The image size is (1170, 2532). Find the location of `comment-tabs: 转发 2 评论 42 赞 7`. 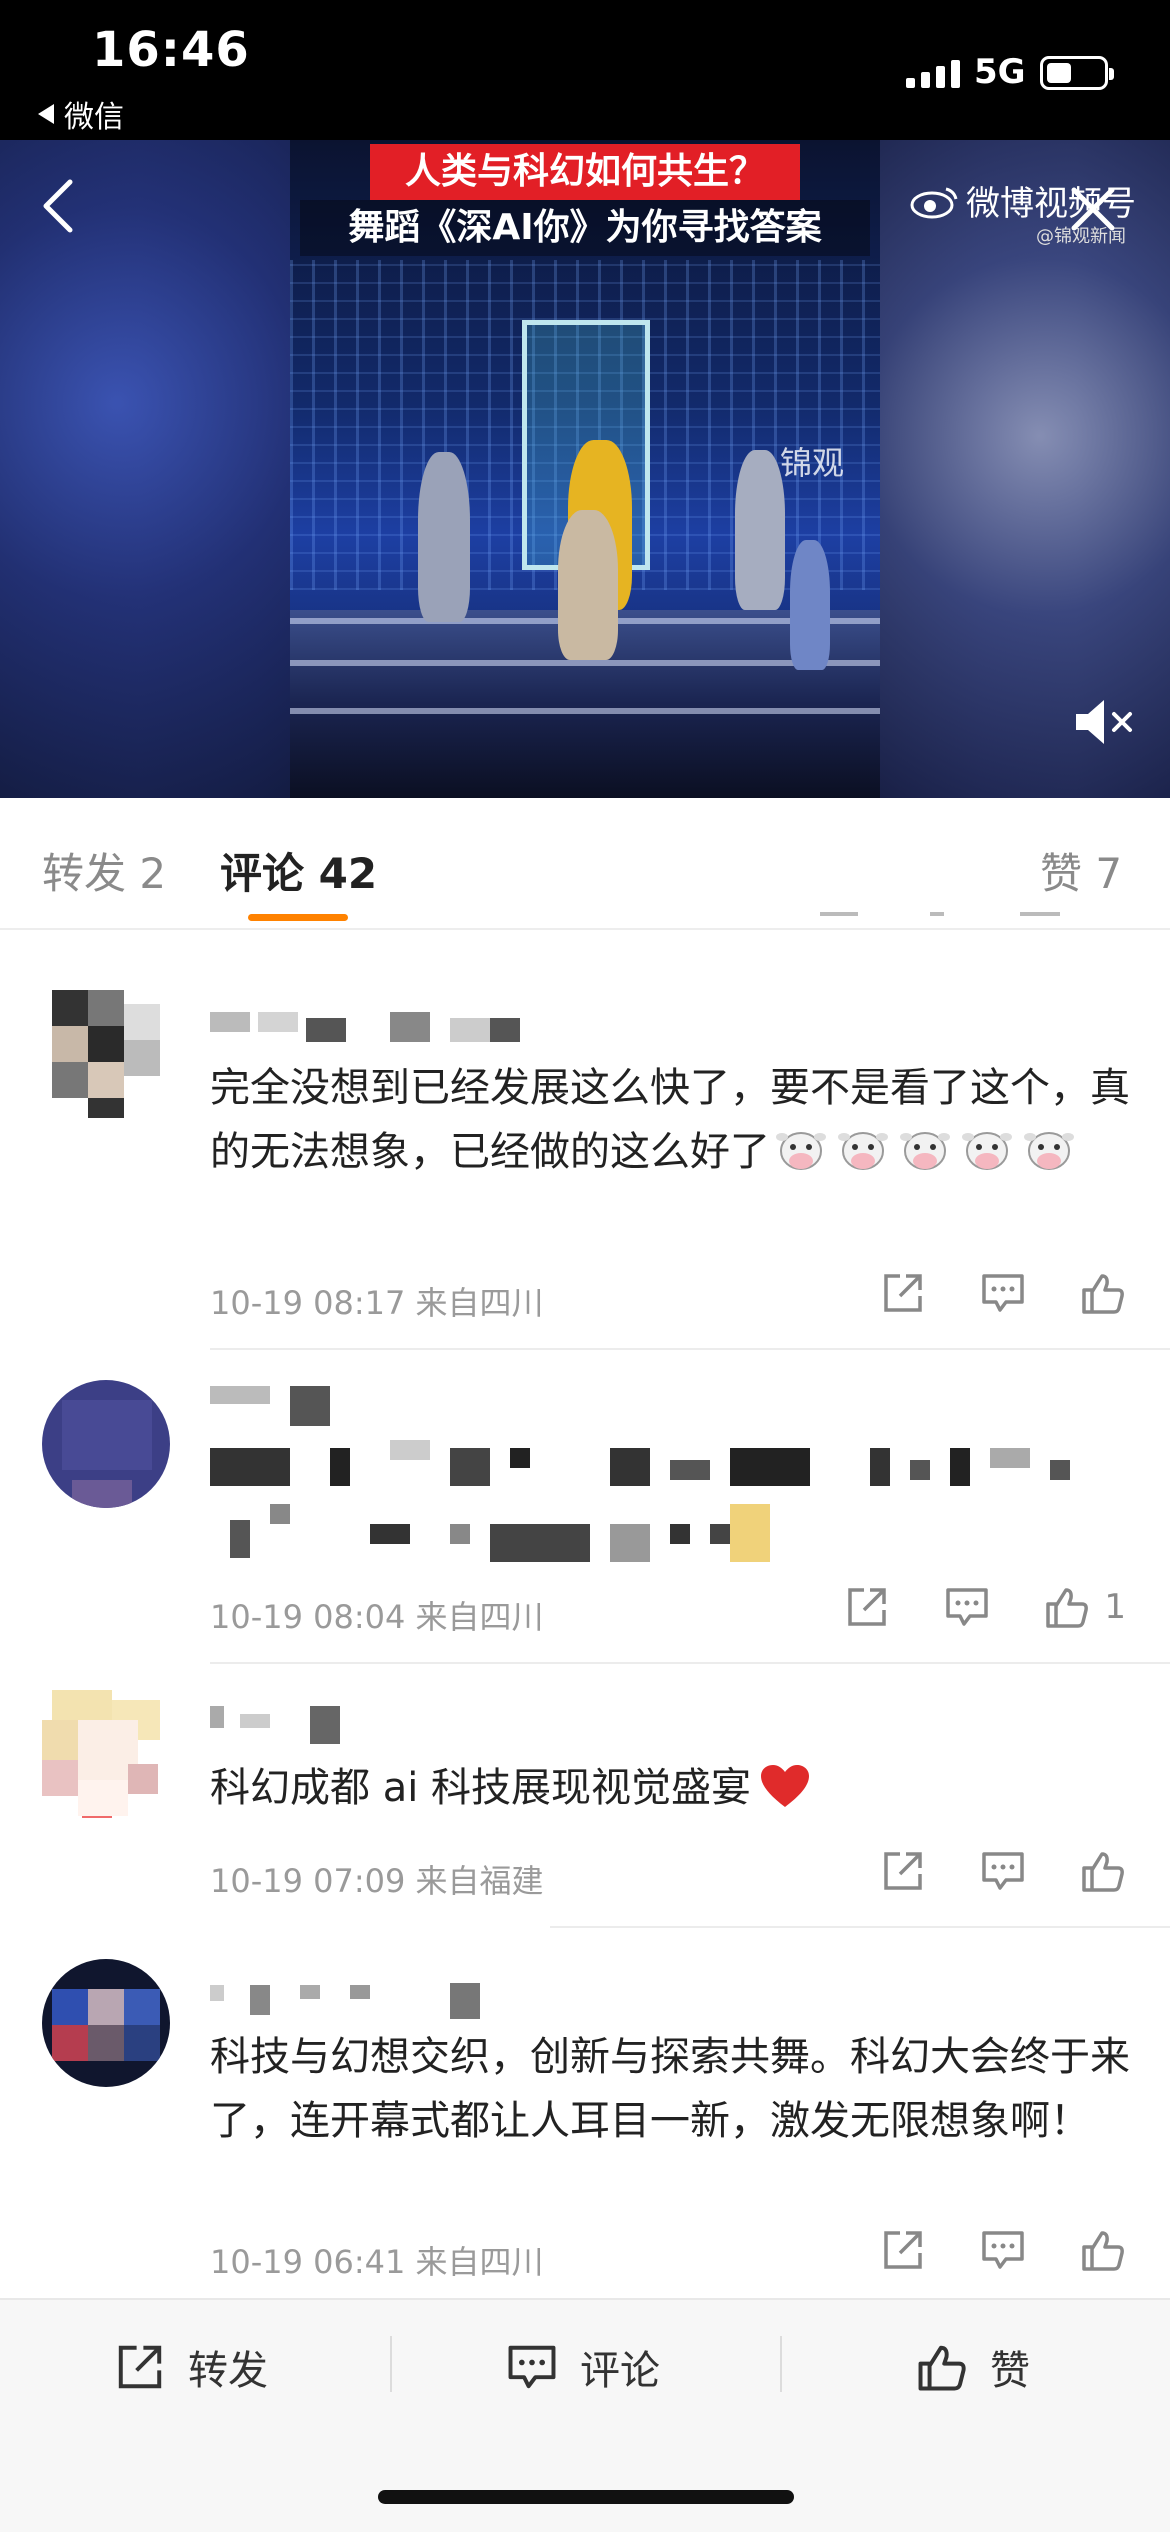

comment-tabs: 转发 2 评论 42 赞 7 is located at coordinates (585, 863).